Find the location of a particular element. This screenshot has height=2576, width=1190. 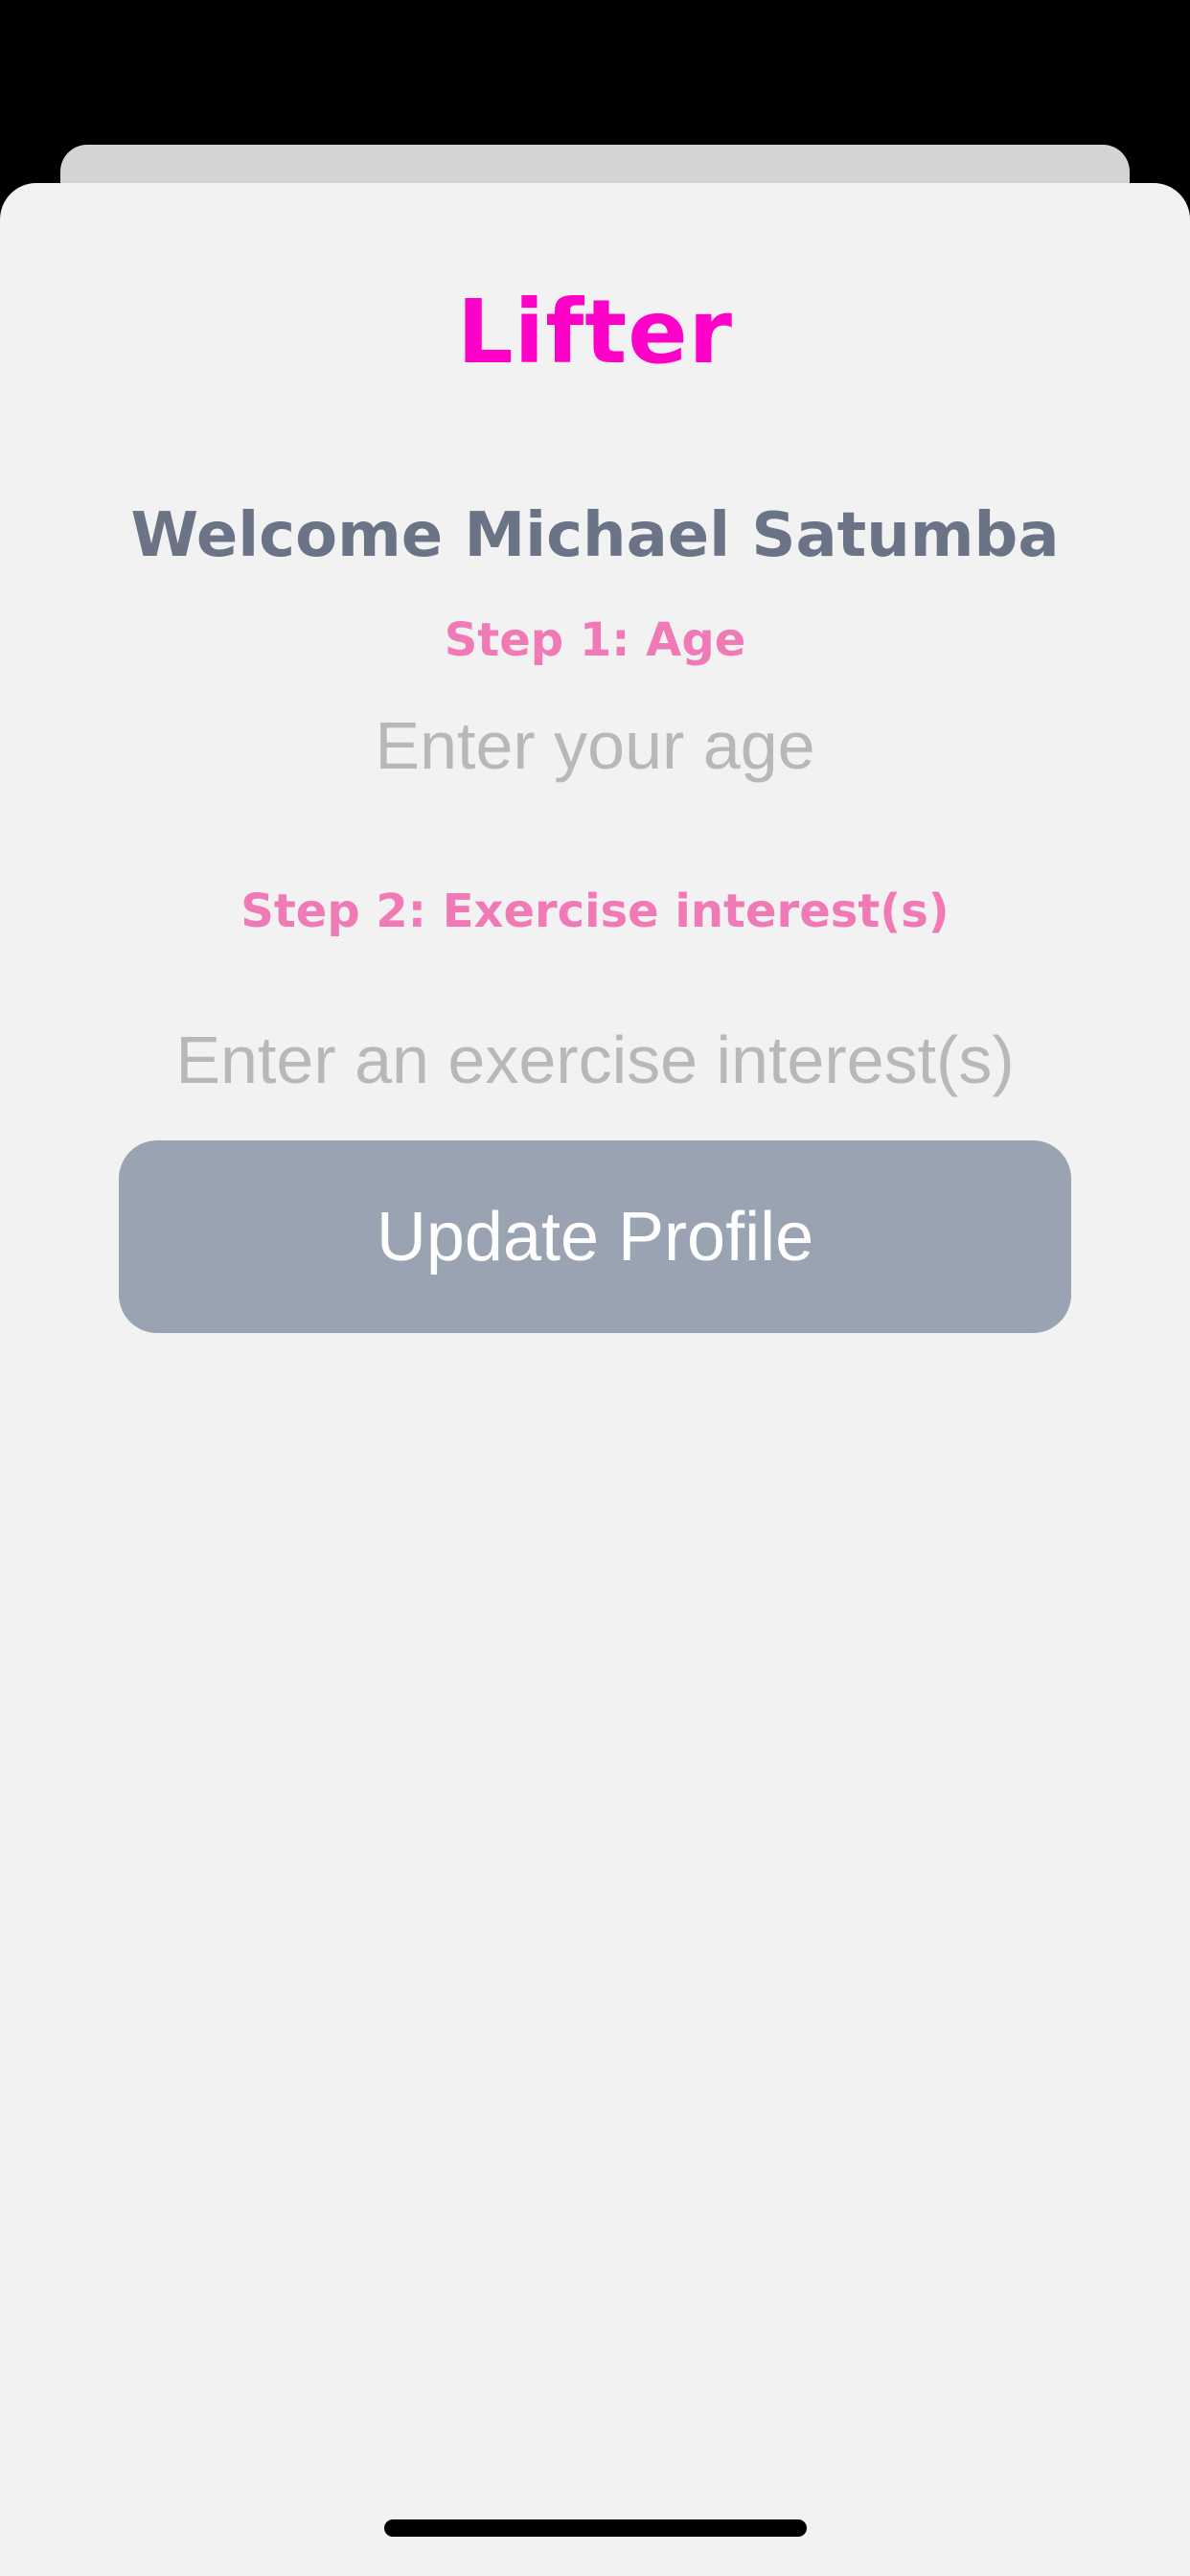

home-indicator is located at coordinates (595, 2528).